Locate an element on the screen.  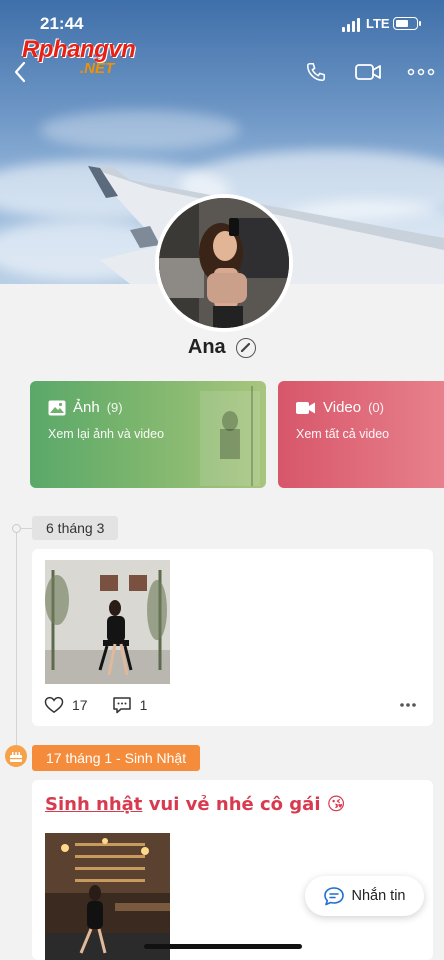
signal-icon is located at coordinates (352, 25).